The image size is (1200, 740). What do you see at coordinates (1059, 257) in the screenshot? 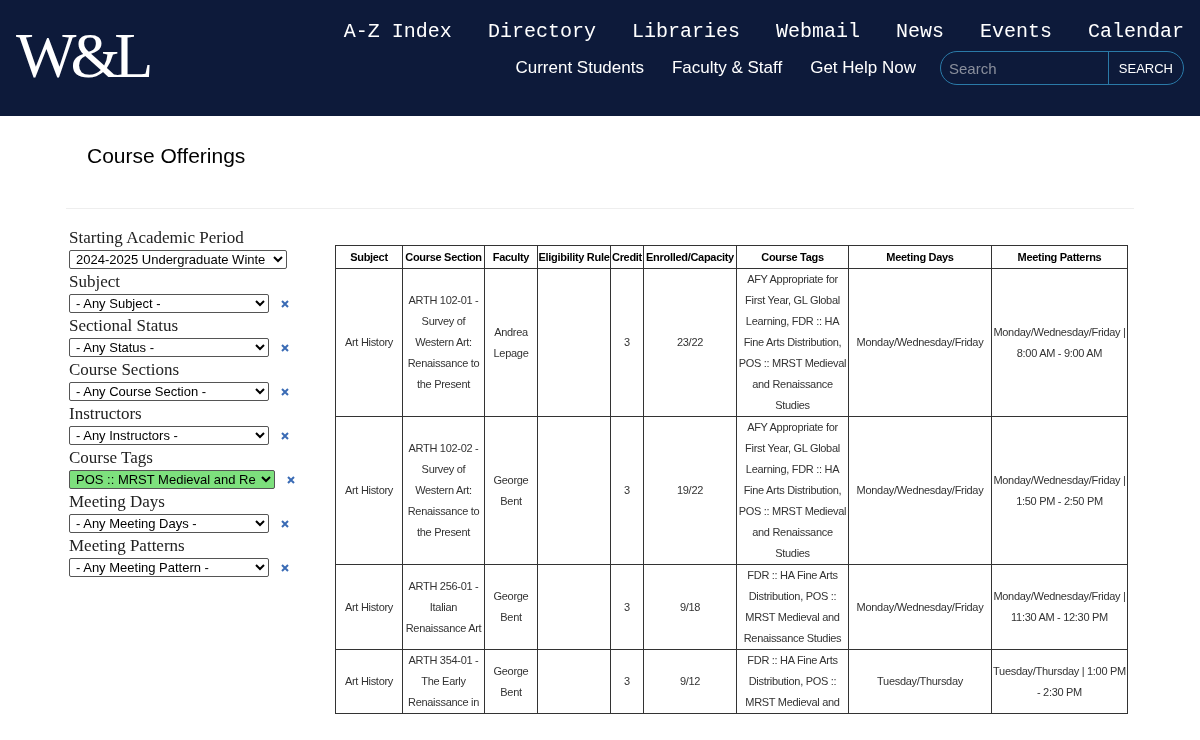
I see `column-header: Meeting Patterns` at bounding box center [1059, 257].